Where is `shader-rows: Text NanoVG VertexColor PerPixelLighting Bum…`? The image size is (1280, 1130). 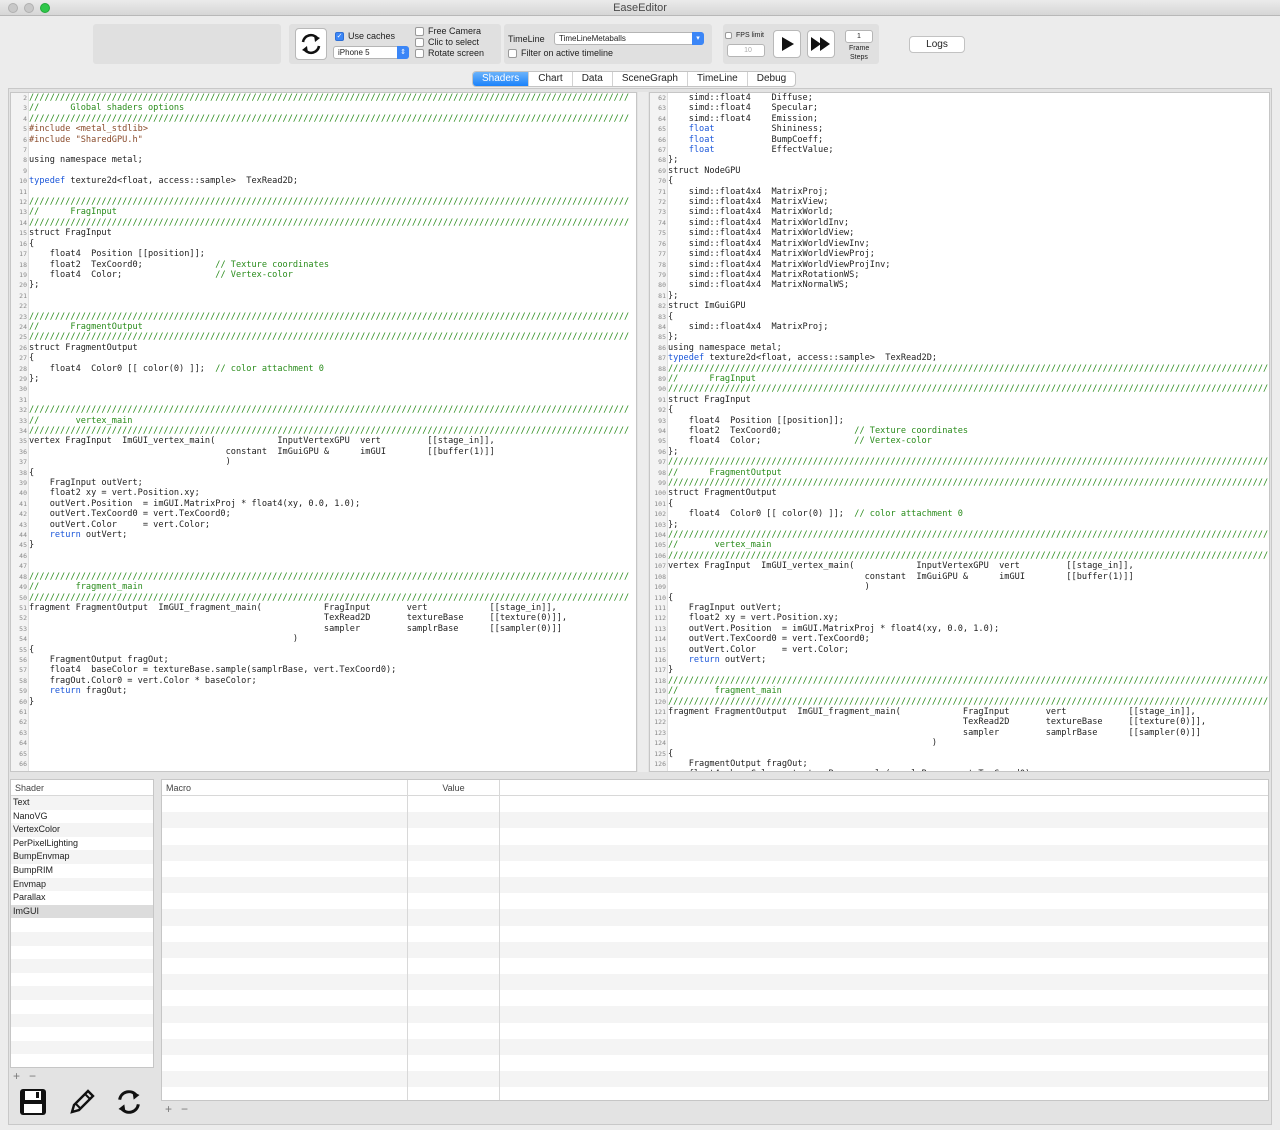
shader-rows: Text NanoVG VertexColor PerPixelLighting Bum… is located at coordinates (82, 931).